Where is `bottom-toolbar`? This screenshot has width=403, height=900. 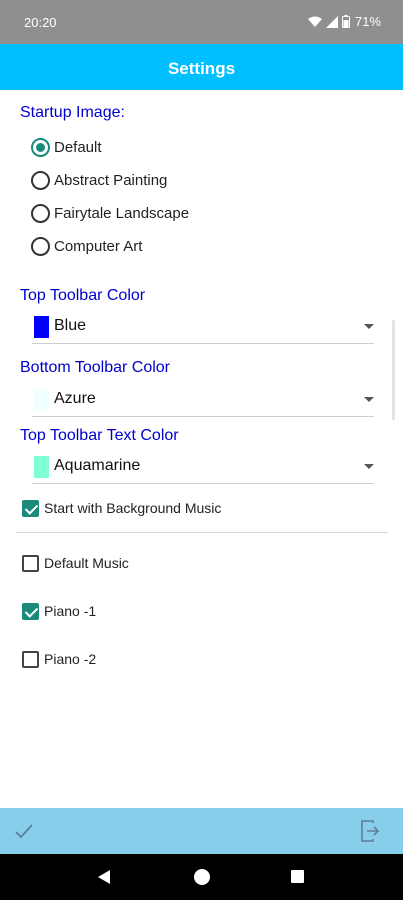 bottom-toolbar is located at coordinates (201, 831).